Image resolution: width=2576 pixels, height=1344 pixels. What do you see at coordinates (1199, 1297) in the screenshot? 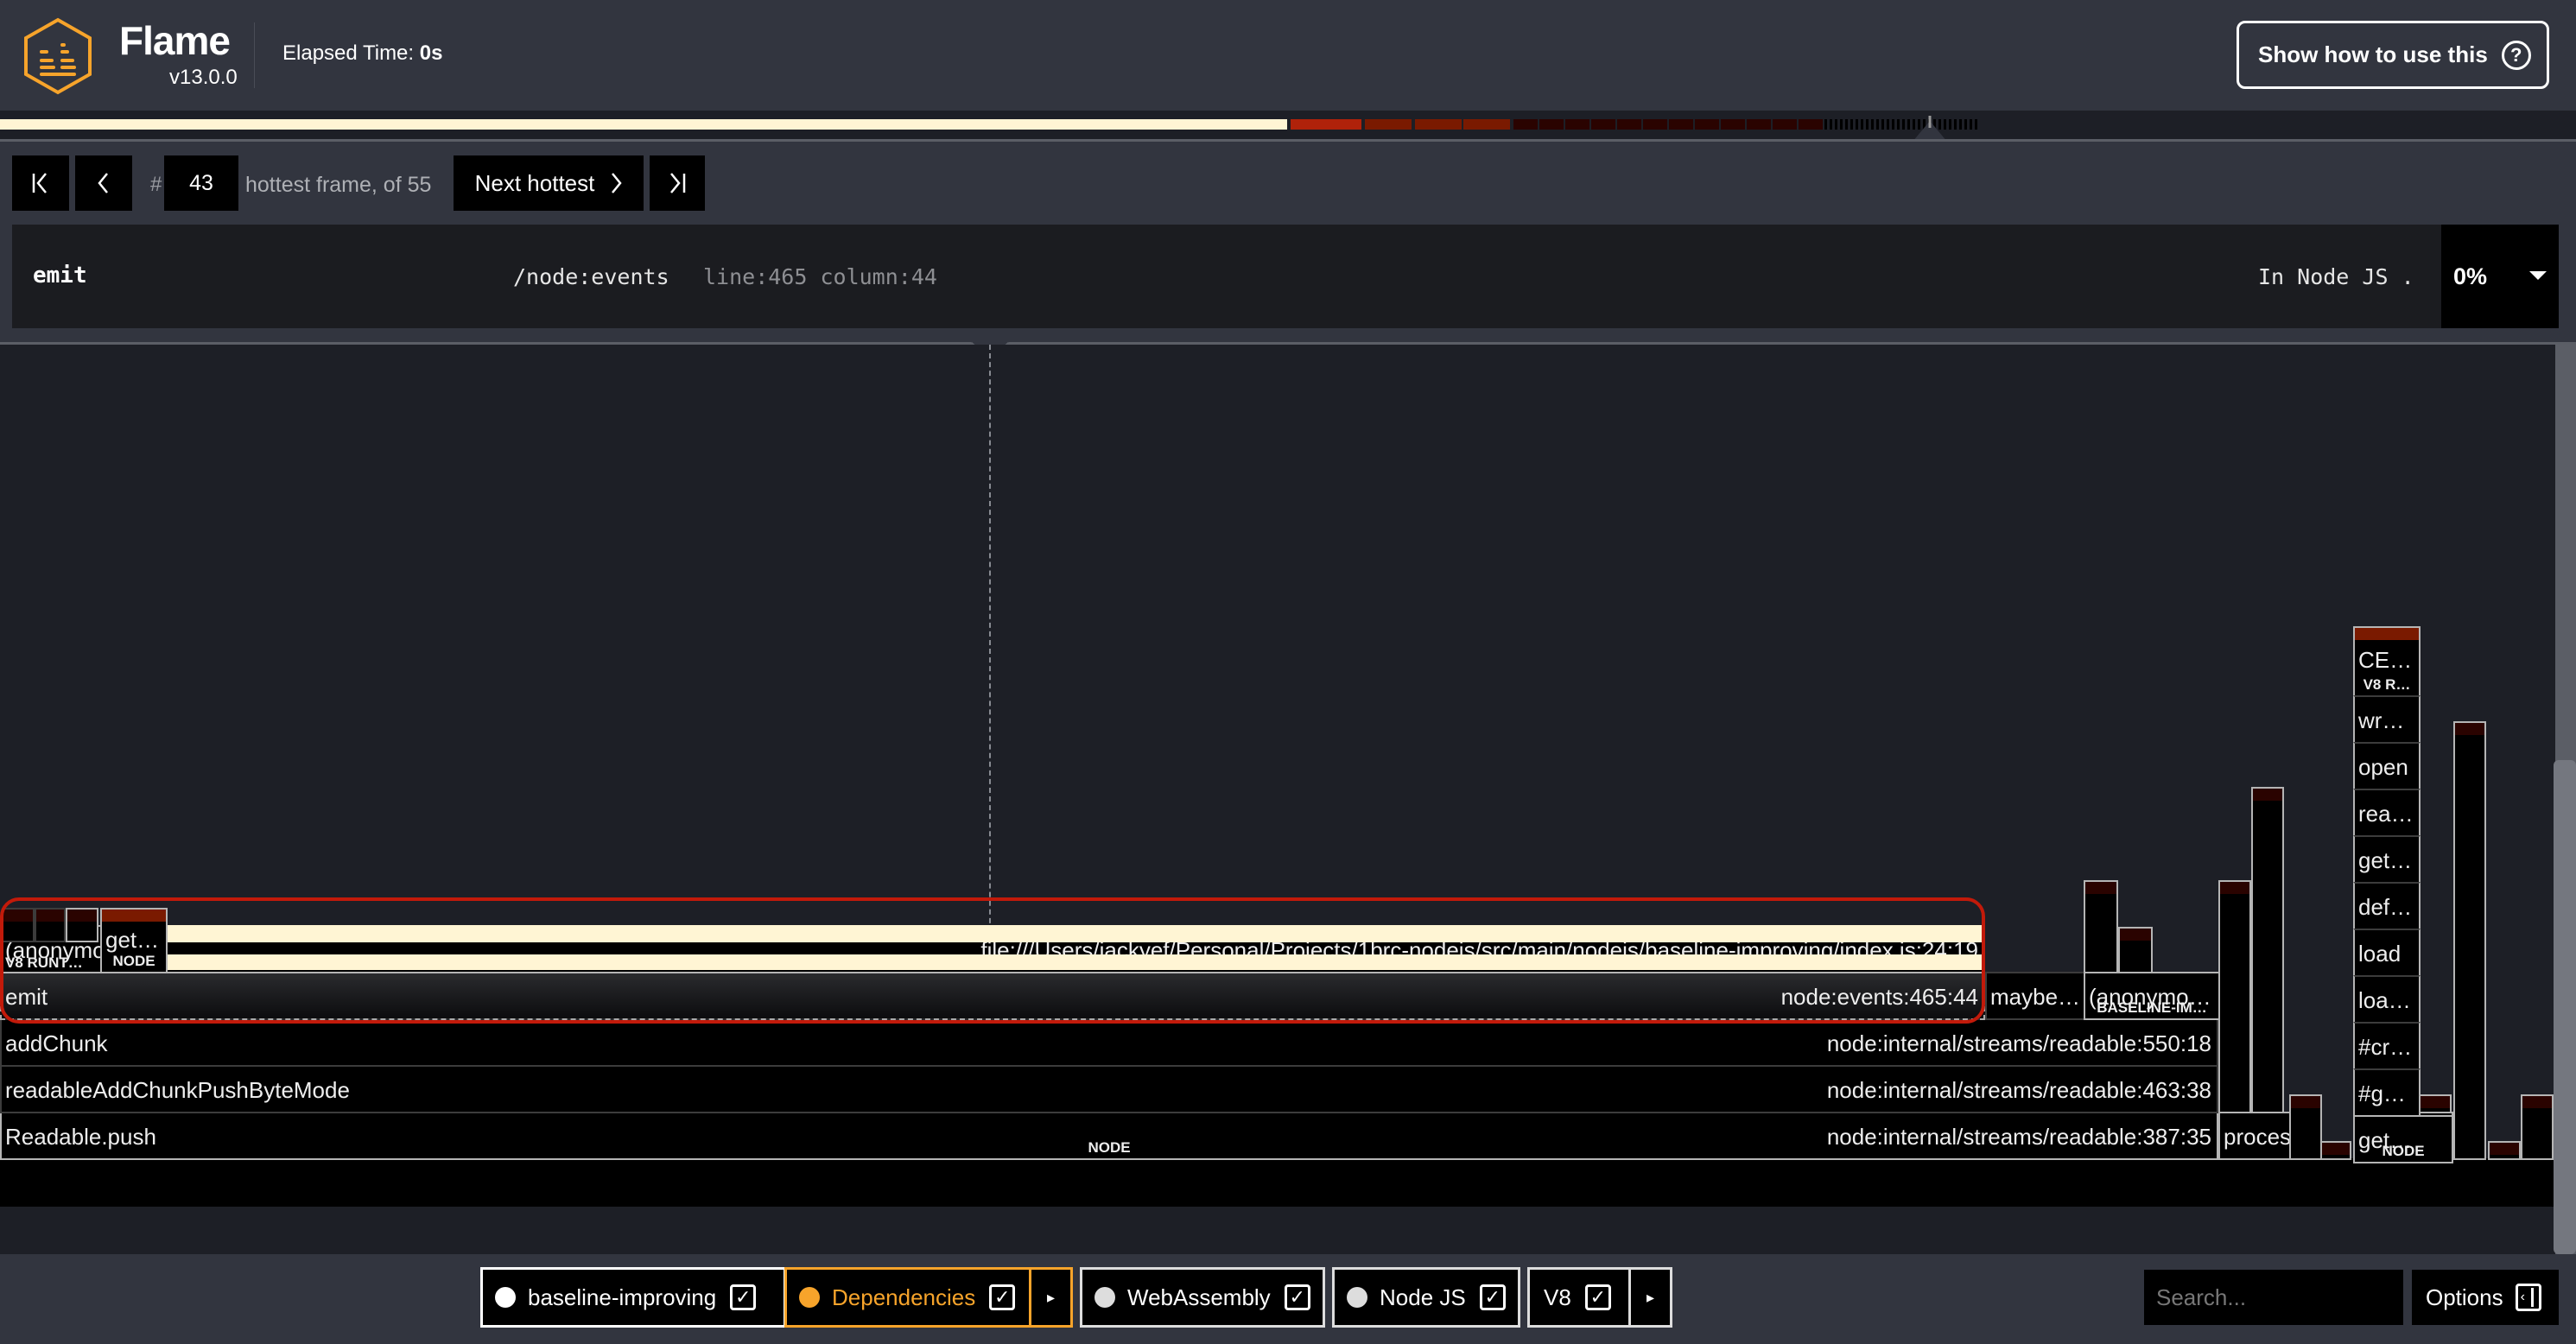
I see `filter-label: WebAssembly` at bounding box center [1199, 1297].